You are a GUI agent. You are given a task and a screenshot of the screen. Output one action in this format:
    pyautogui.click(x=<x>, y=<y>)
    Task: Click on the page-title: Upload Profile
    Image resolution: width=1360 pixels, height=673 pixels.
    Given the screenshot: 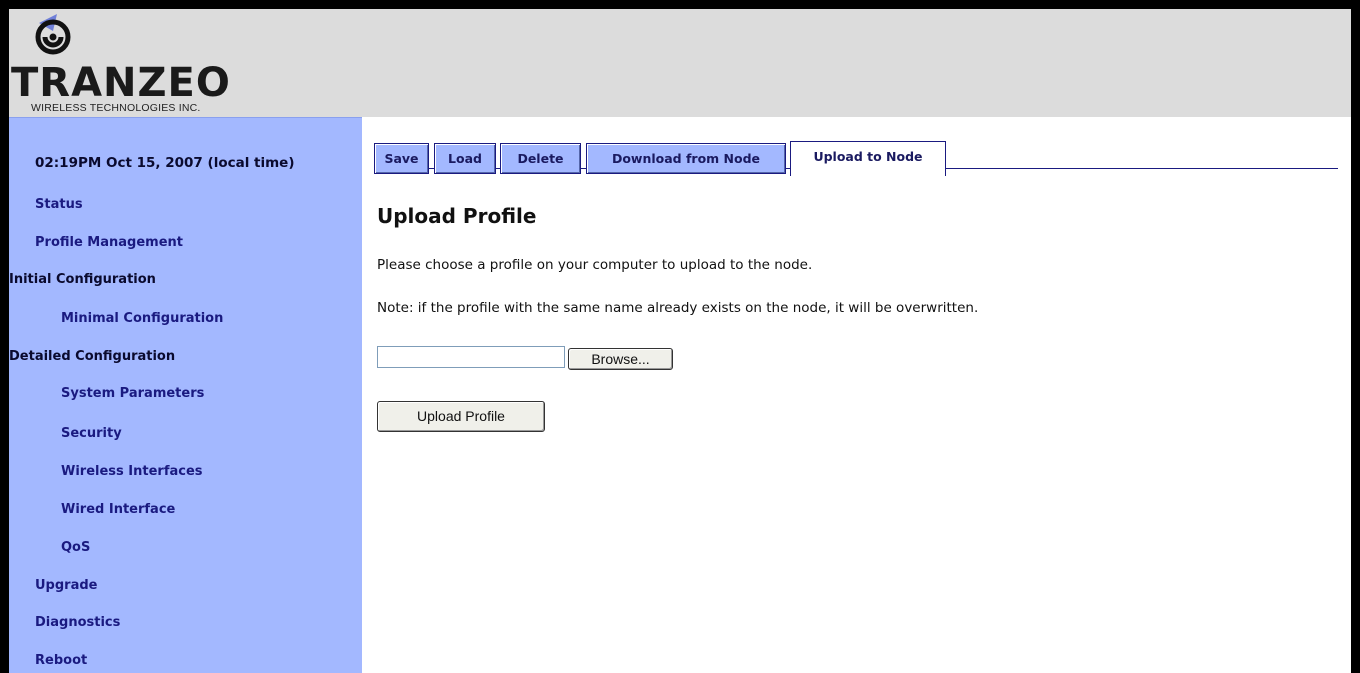 What is the action you would take?
    pyautogui.click(x=457, y=216)
    